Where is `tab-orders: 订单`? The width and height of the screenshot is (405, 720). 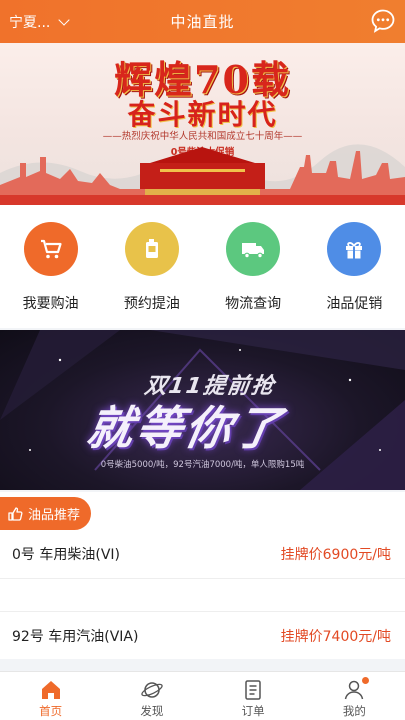 tab-orders: 订单 is located at coordinates (253, 696).